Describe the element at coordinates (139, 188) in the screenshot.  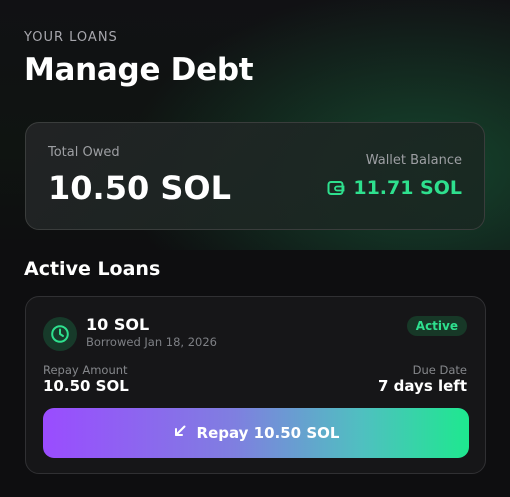
I see `total-owed-value: 10.50 SOL` at that location.